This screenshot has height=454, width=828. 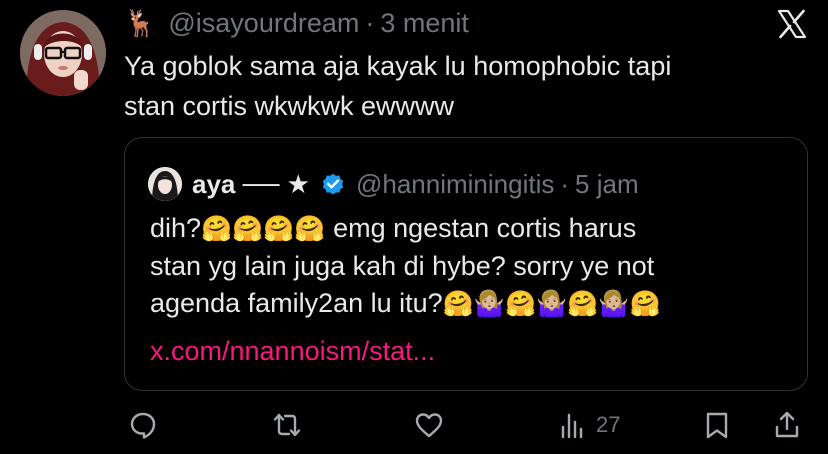 I want to click on tweet-action-bar: 27, so click(x=414, y=426).